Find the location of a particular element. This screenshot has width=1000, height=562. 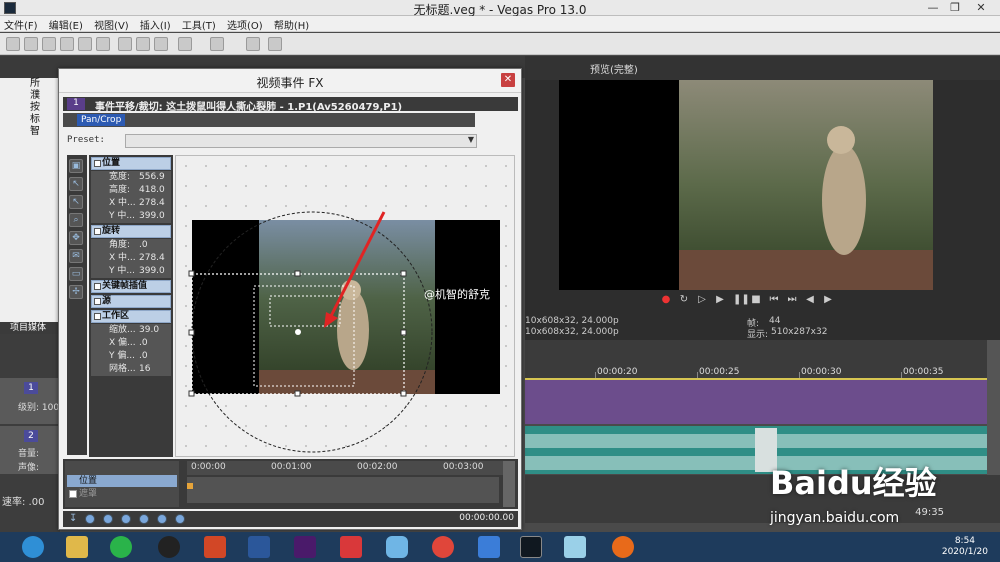

vegas-taskbar-icon is located at coordinates (531, 547).